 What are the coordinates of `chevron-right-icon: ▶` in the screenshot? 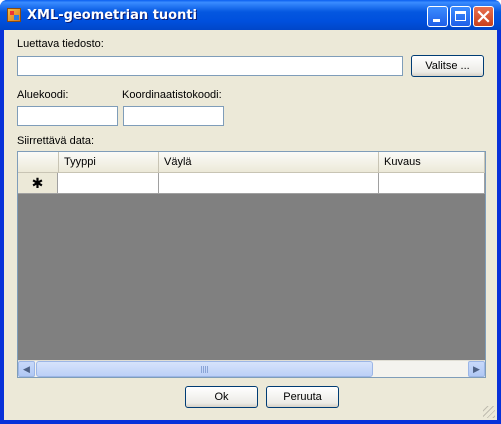 It's located at (476, 369).